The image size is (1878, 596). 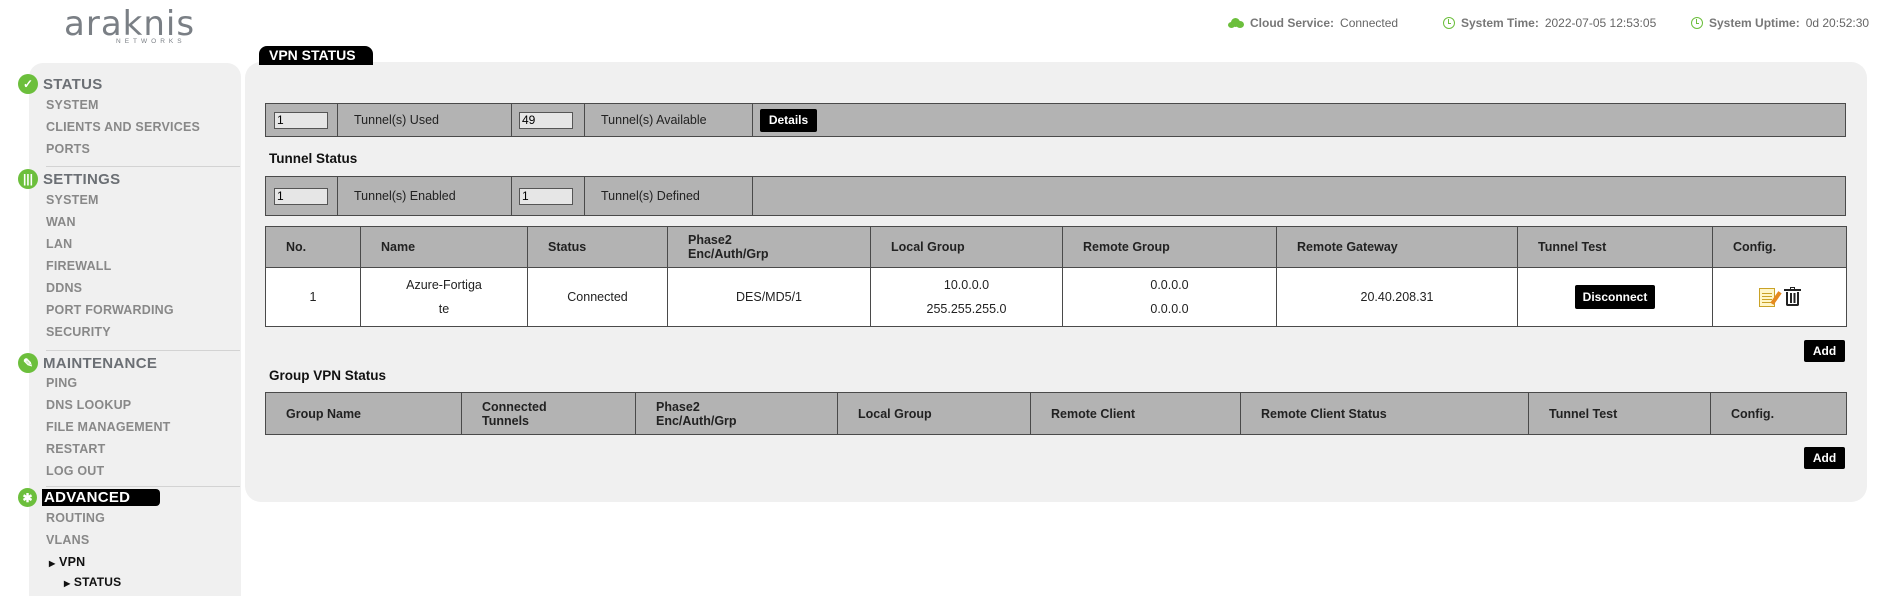 I want to click on section-title: STATUS, so click(x=73, y=84).